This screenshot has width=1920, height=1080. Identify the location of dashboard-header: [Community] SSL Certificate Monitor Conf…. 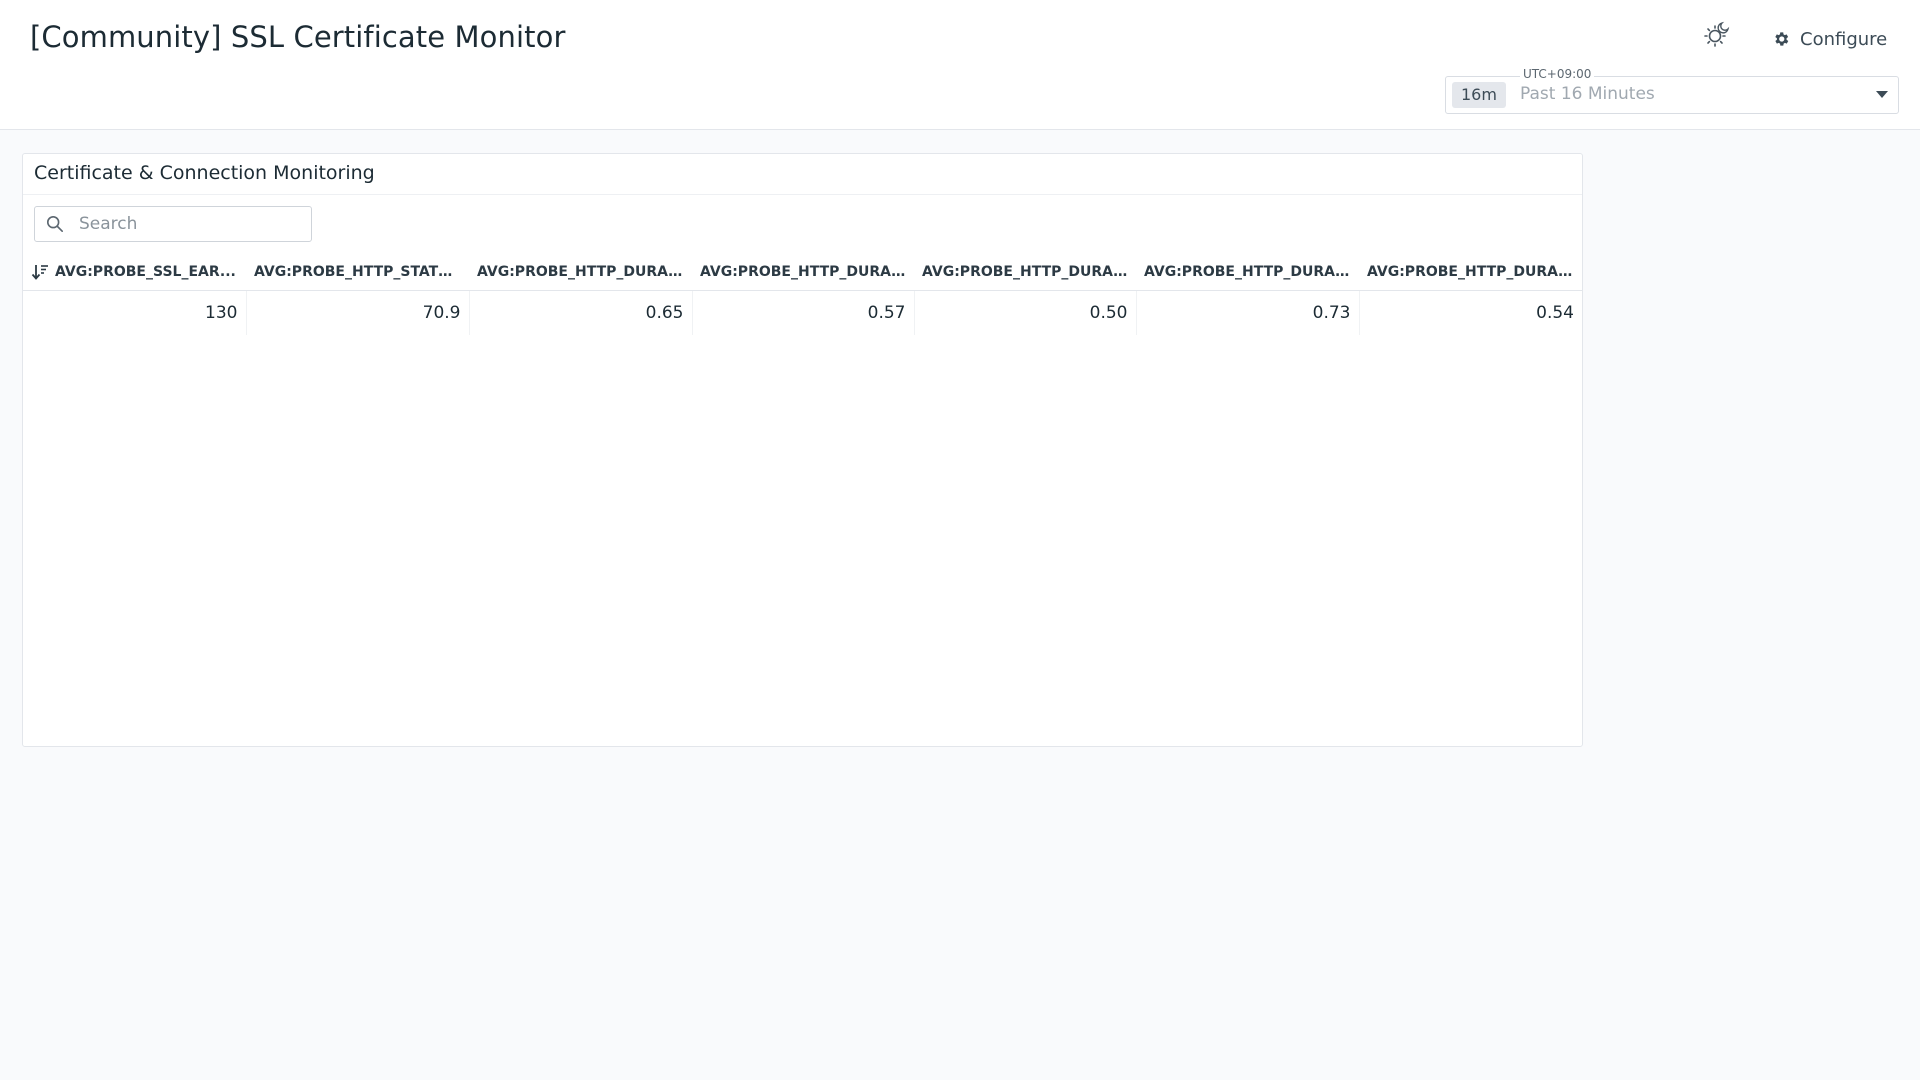
(960, 65).